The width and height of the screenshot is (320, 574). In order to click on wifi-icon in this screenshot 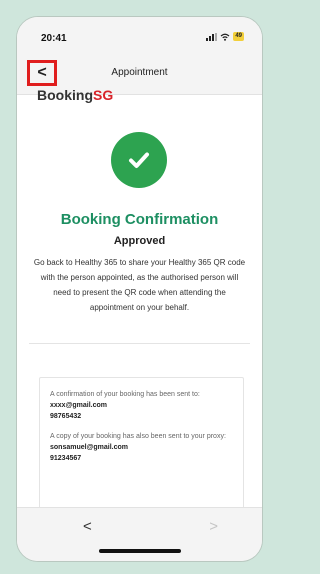, I will do `click(225, 37)`.